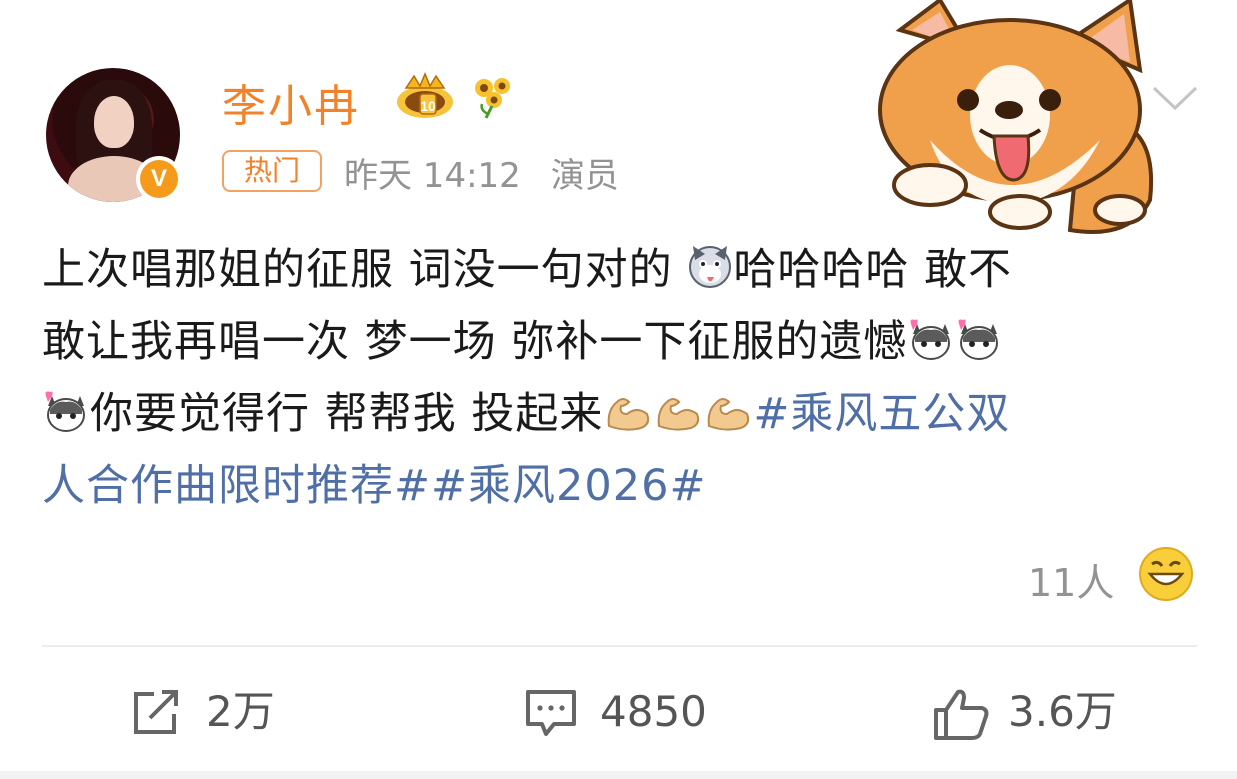 The height and width of the screenshot is (779, 1237). What do you see at coordinates (156, 712) in the screenshot?
I see `repost-icon` at bounding box center [156, 712].